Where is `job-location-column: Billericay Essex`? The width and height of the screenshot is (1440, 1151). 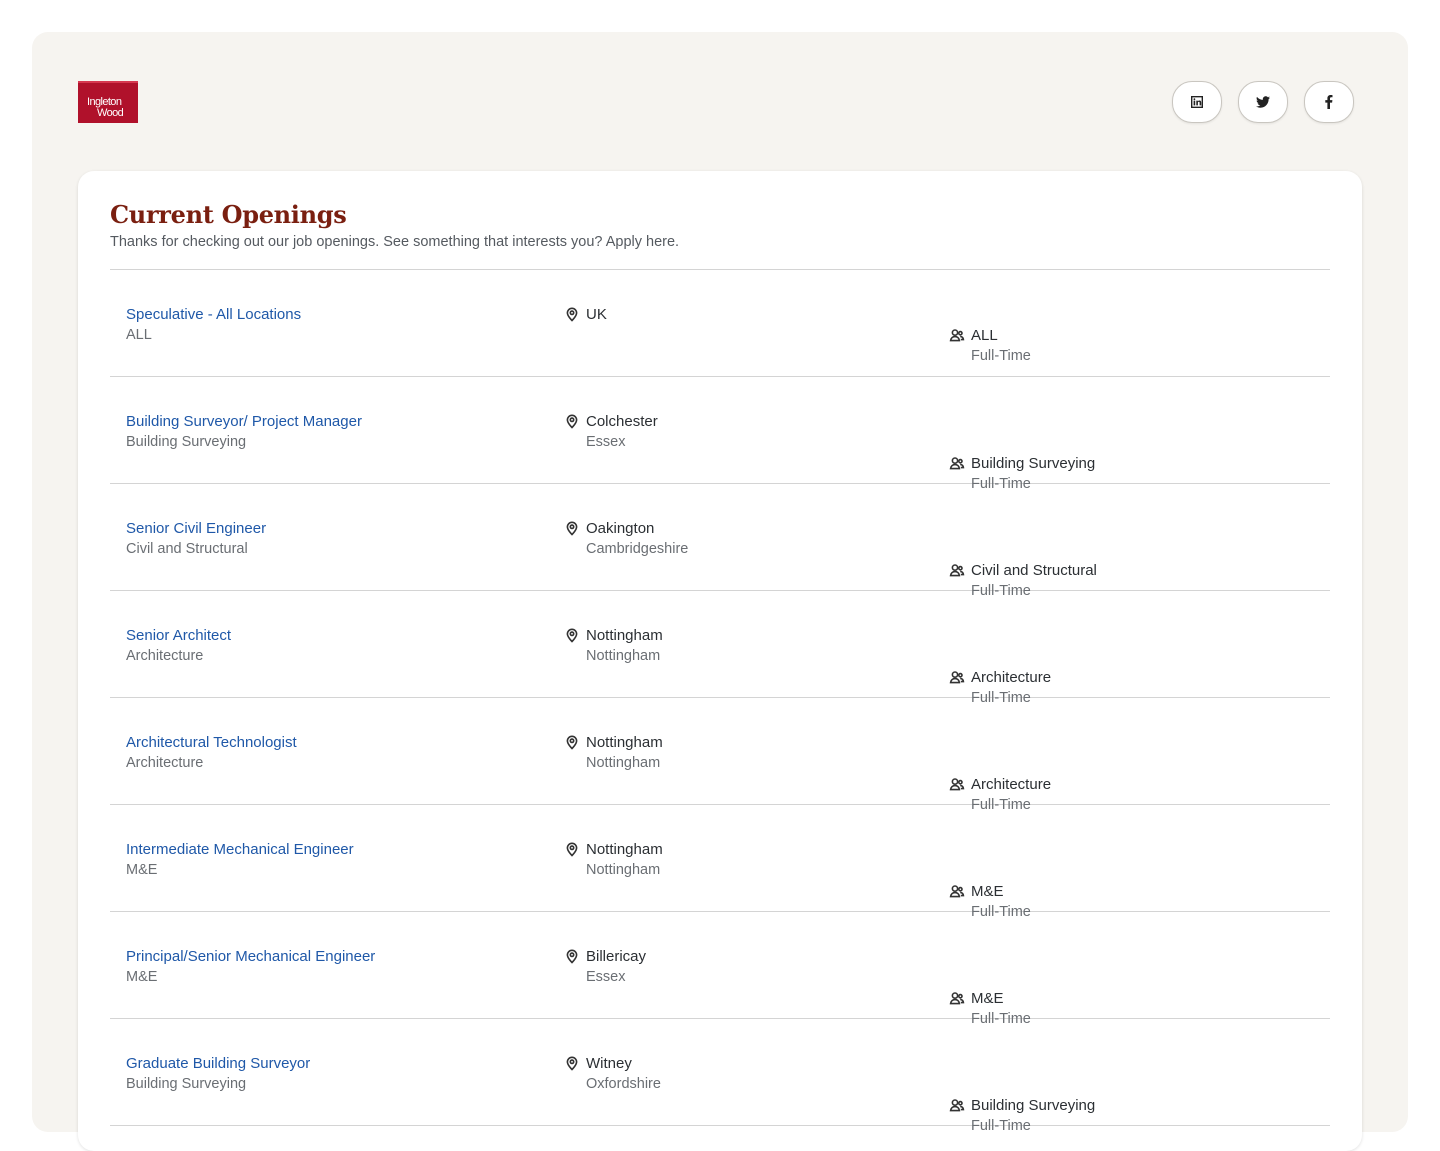 job-location-column: Billericay Essex is located at coordinates (1002, 967).